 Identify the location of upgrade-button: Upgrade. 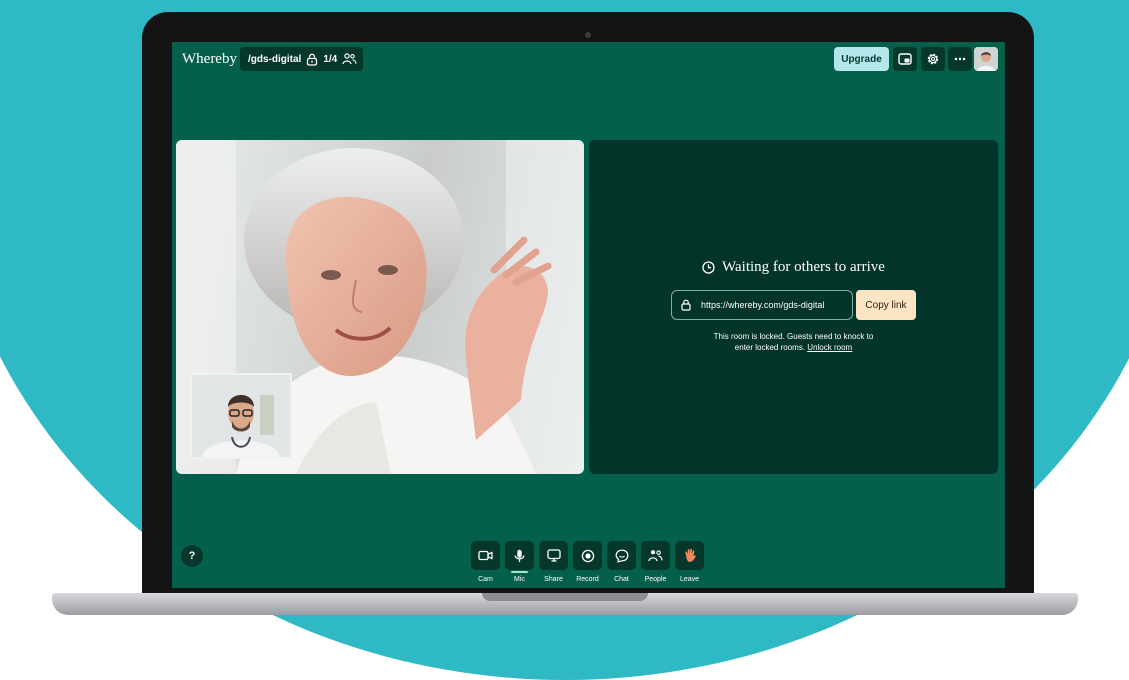
(861, 59).